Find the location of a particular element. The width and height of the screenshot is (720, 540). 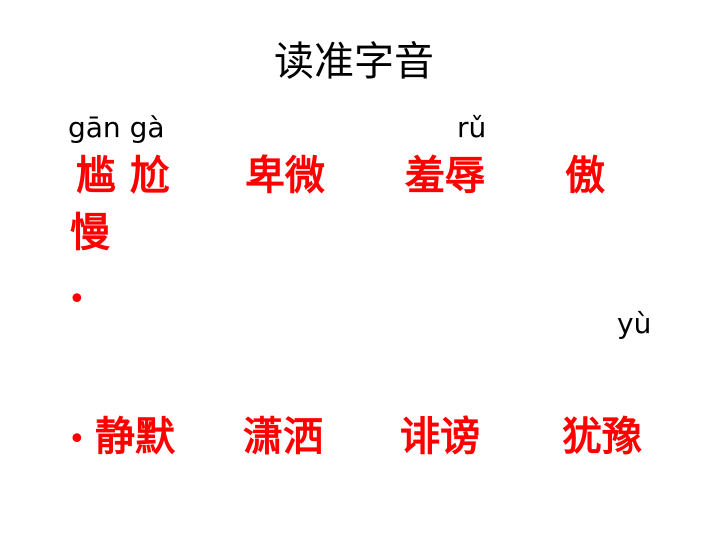

word-beiwei: 卑微 is located at coordinates (285, 176).